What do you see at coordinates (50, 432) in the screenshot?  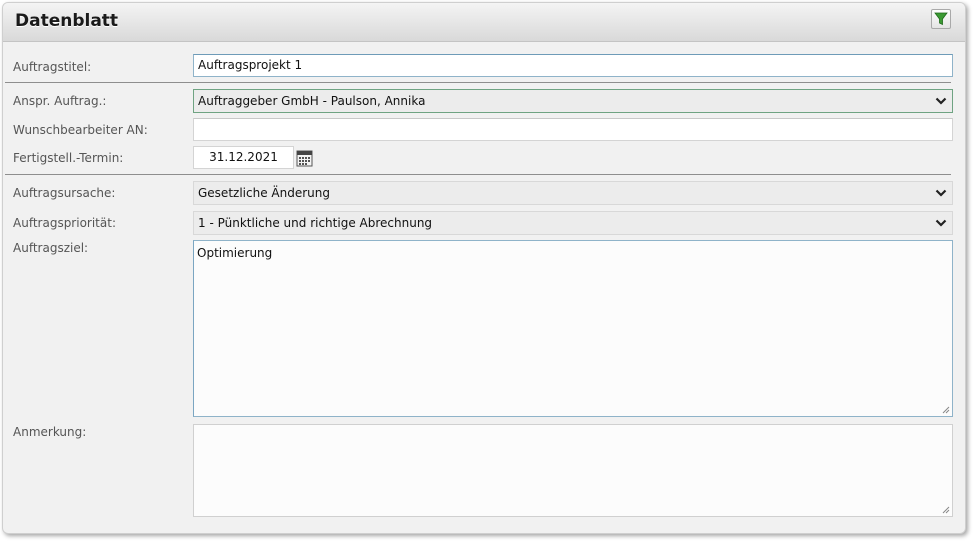 I see `anmerkung-label: Anmerkung:` at bounding box center [50, 432].